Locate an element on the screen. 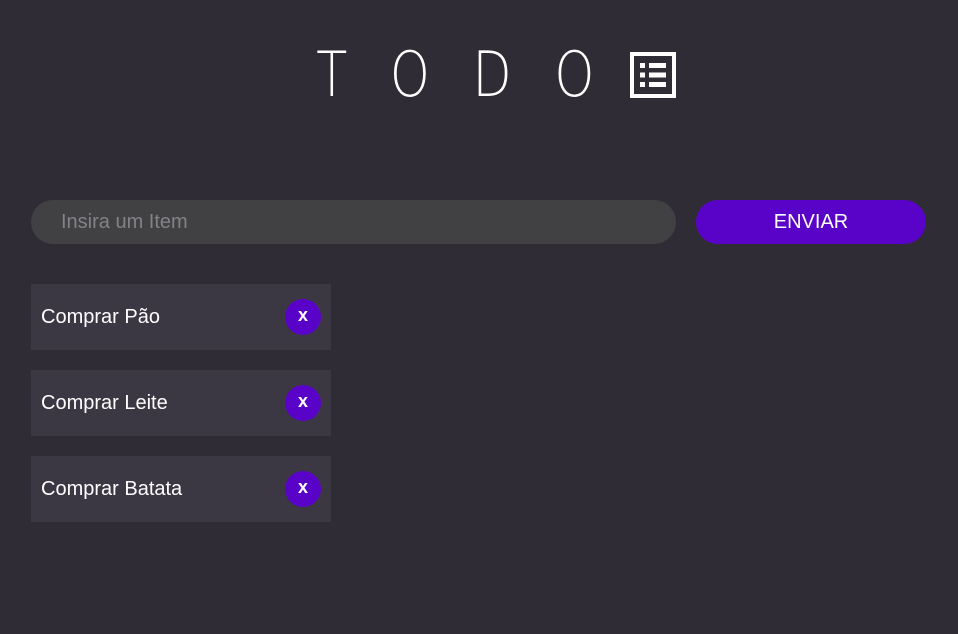 The width and height of the screenshot is (958, 634). todo-item-label: Comprar Leite is located at coordinates (104, 402).